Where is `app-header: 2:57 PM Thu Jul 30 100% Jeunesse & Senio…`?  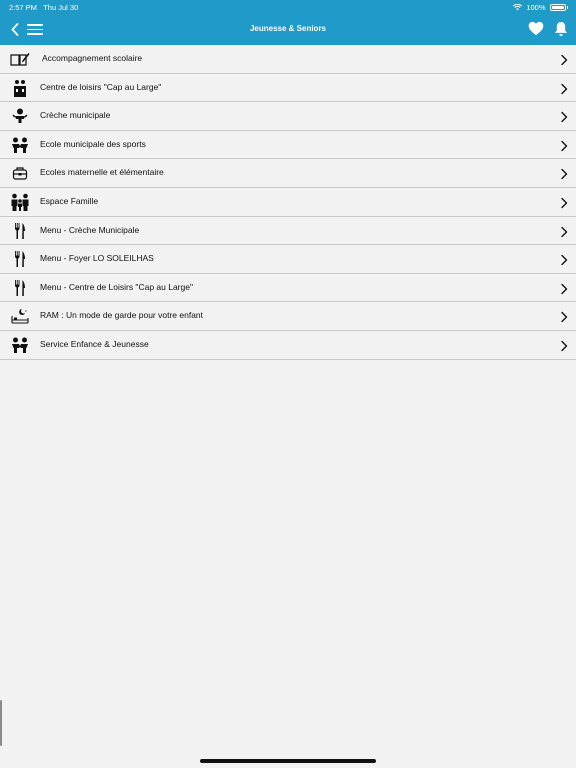 app-header: 2:57 PM Thu Jul 30 100% Jeunesse & Senio… is located at coordinates (288, 22).